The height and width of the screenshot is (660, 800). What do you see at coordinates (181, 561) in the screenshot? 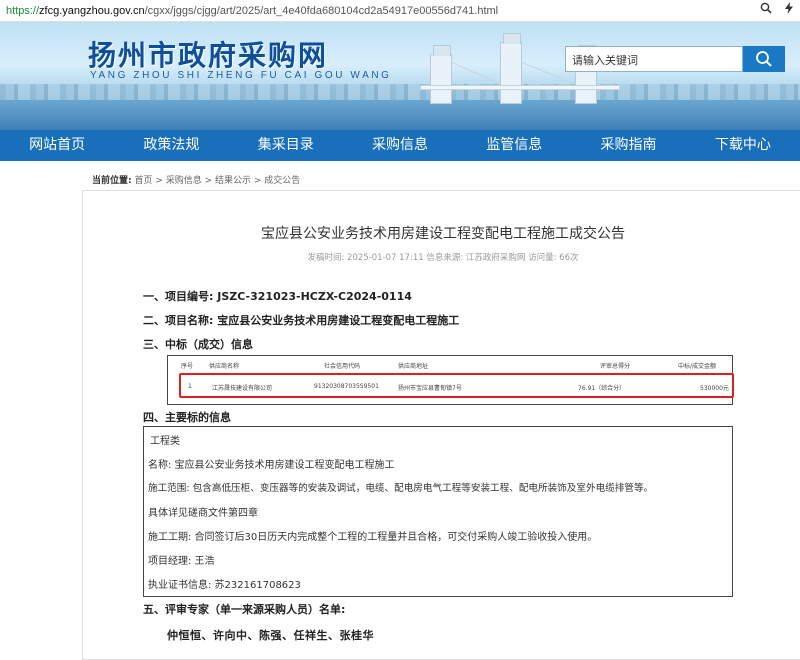
I see `info-manager: 项目经理: 王浩` at bounding box center [181, 561].